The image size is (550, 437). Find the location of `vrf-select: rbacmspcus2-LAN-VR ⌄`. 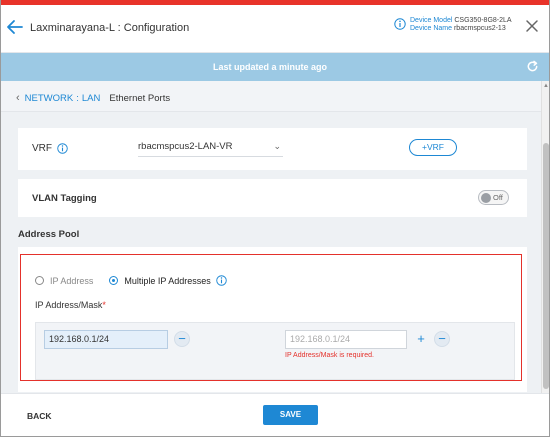

vrf-select: rbacmspcus2-LAN-VR ⌄ is located at coordinates (210, 149).